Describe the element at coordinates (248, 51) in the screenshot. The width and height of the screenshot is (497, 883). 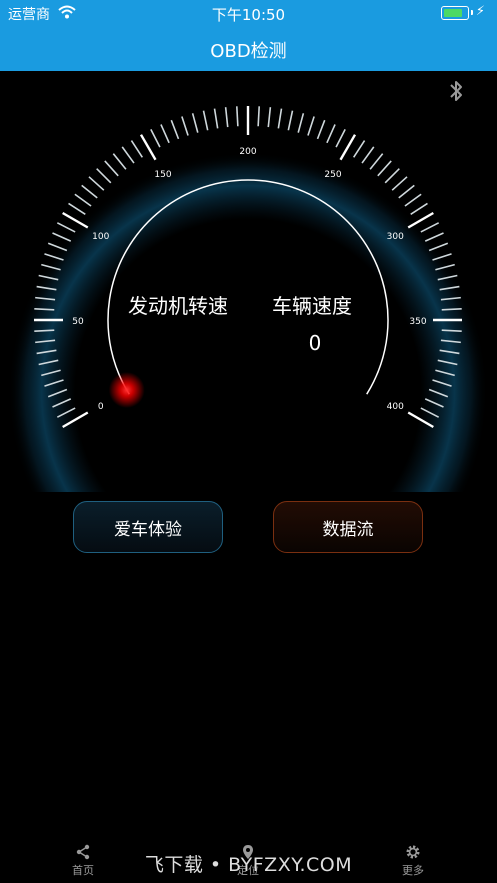
I see `page-title: OBD检测` at that location.